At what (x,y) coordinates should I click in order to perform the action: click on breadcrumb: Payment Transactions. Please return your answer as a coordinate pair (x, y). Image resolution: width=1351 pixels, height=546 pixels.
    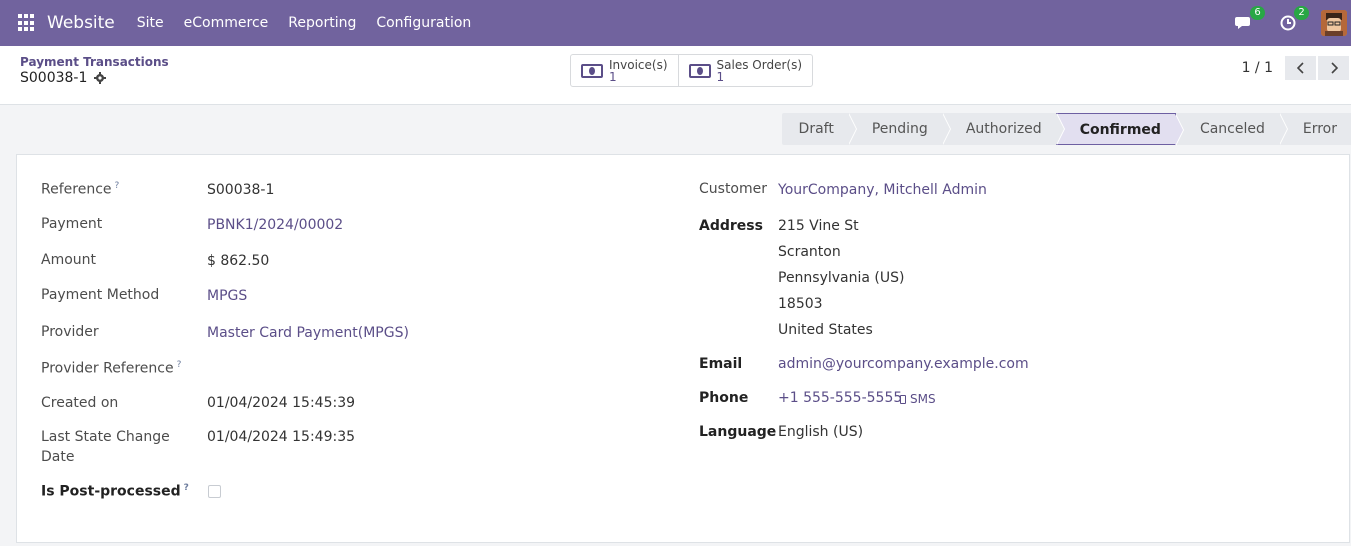
    Looking at the image, I should click on (94, 62).